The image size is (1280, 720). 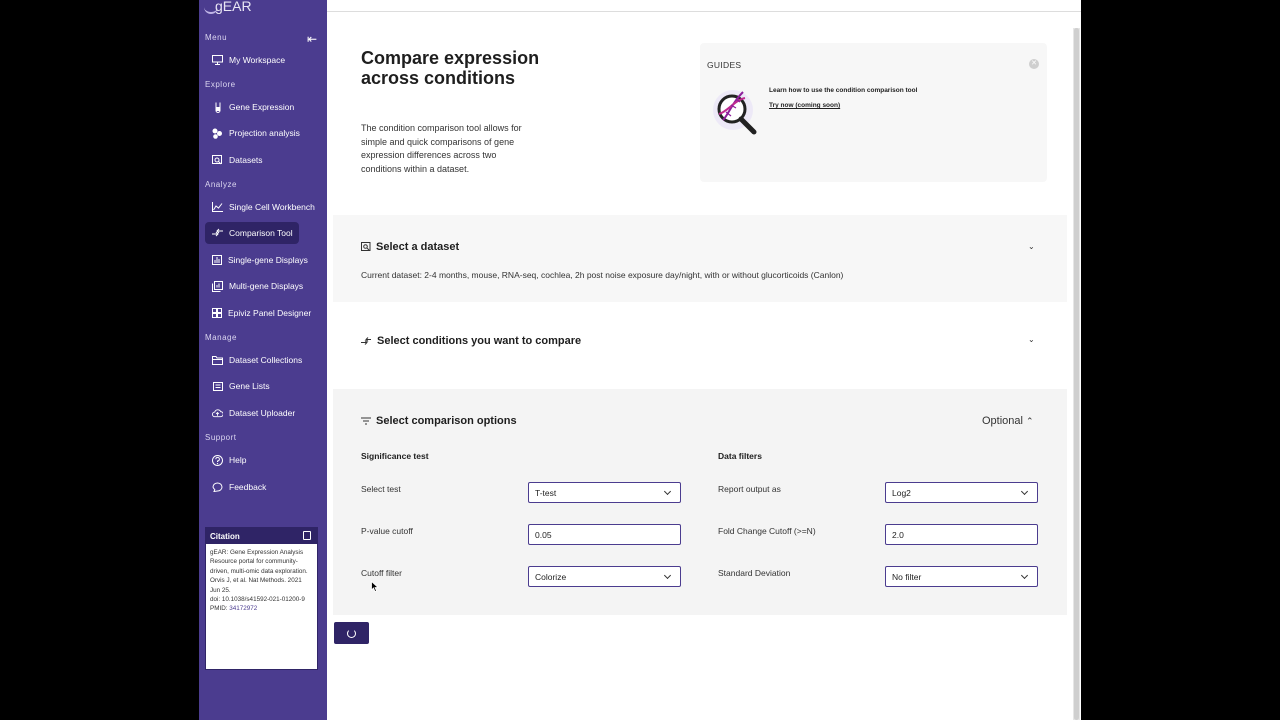 I want to click on sidebar-item-label: Help, so click(x=238, y=460).